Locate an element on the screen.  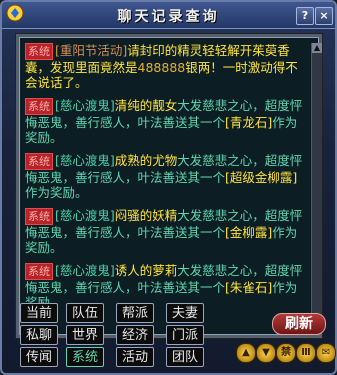
refresh-button: 刷新 is located at coordinates (299, 324).